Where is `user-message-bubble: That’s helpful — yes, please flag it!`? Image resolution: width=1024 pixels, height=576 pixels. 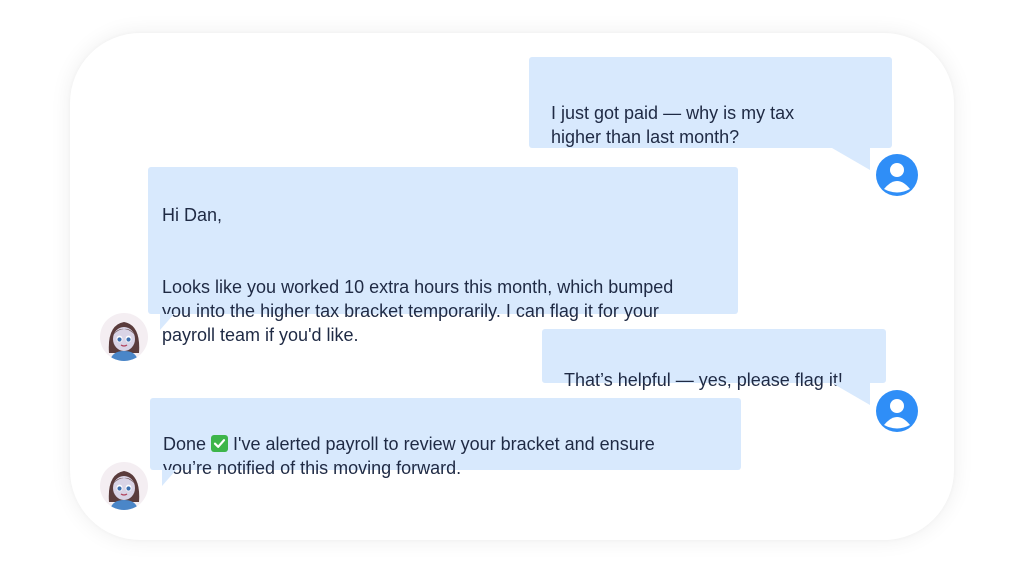
user-message-bubble: That’s helpful — yes, please flag it! is located at coordinates (714, 359).